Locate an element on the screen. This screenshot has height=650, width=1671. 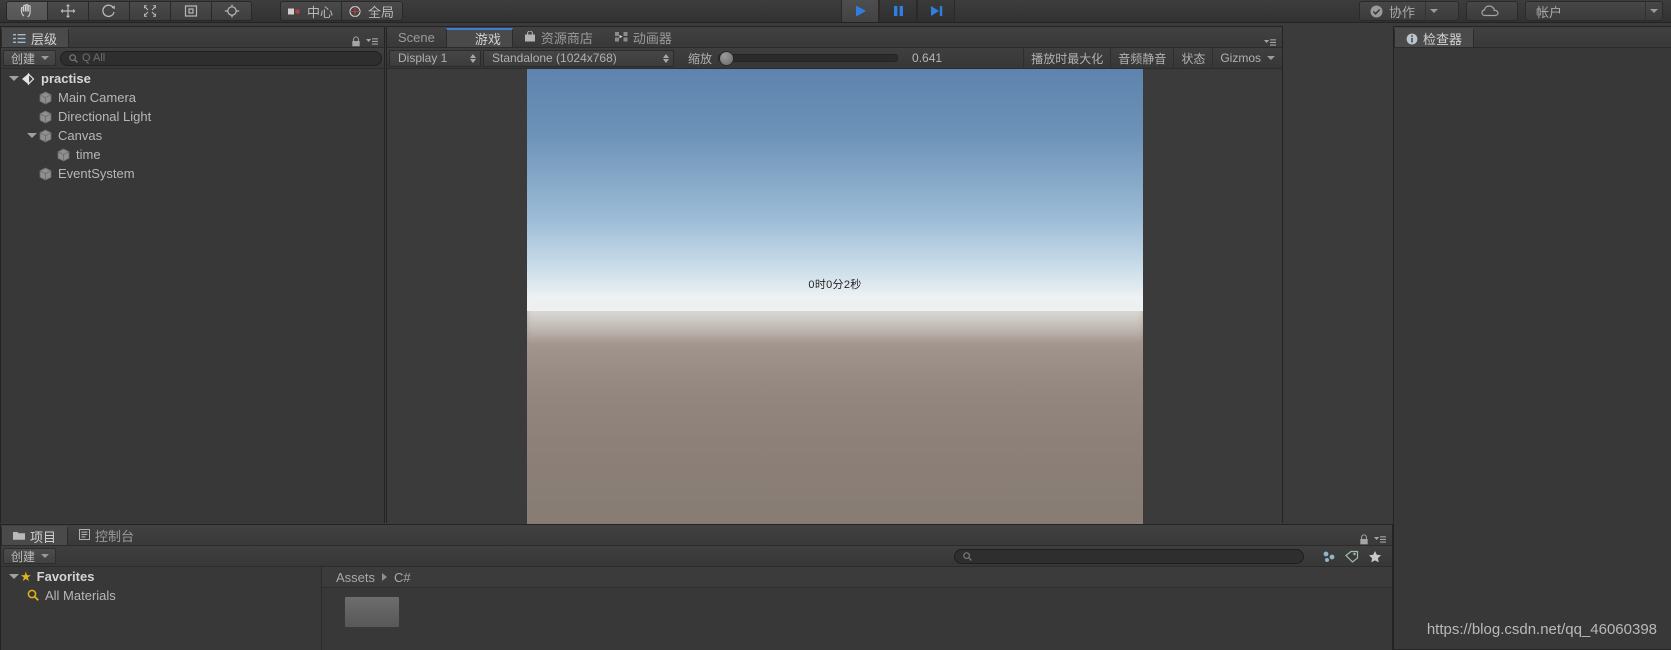
game-toggle: 状态 is located at coordinates (1192, 58).